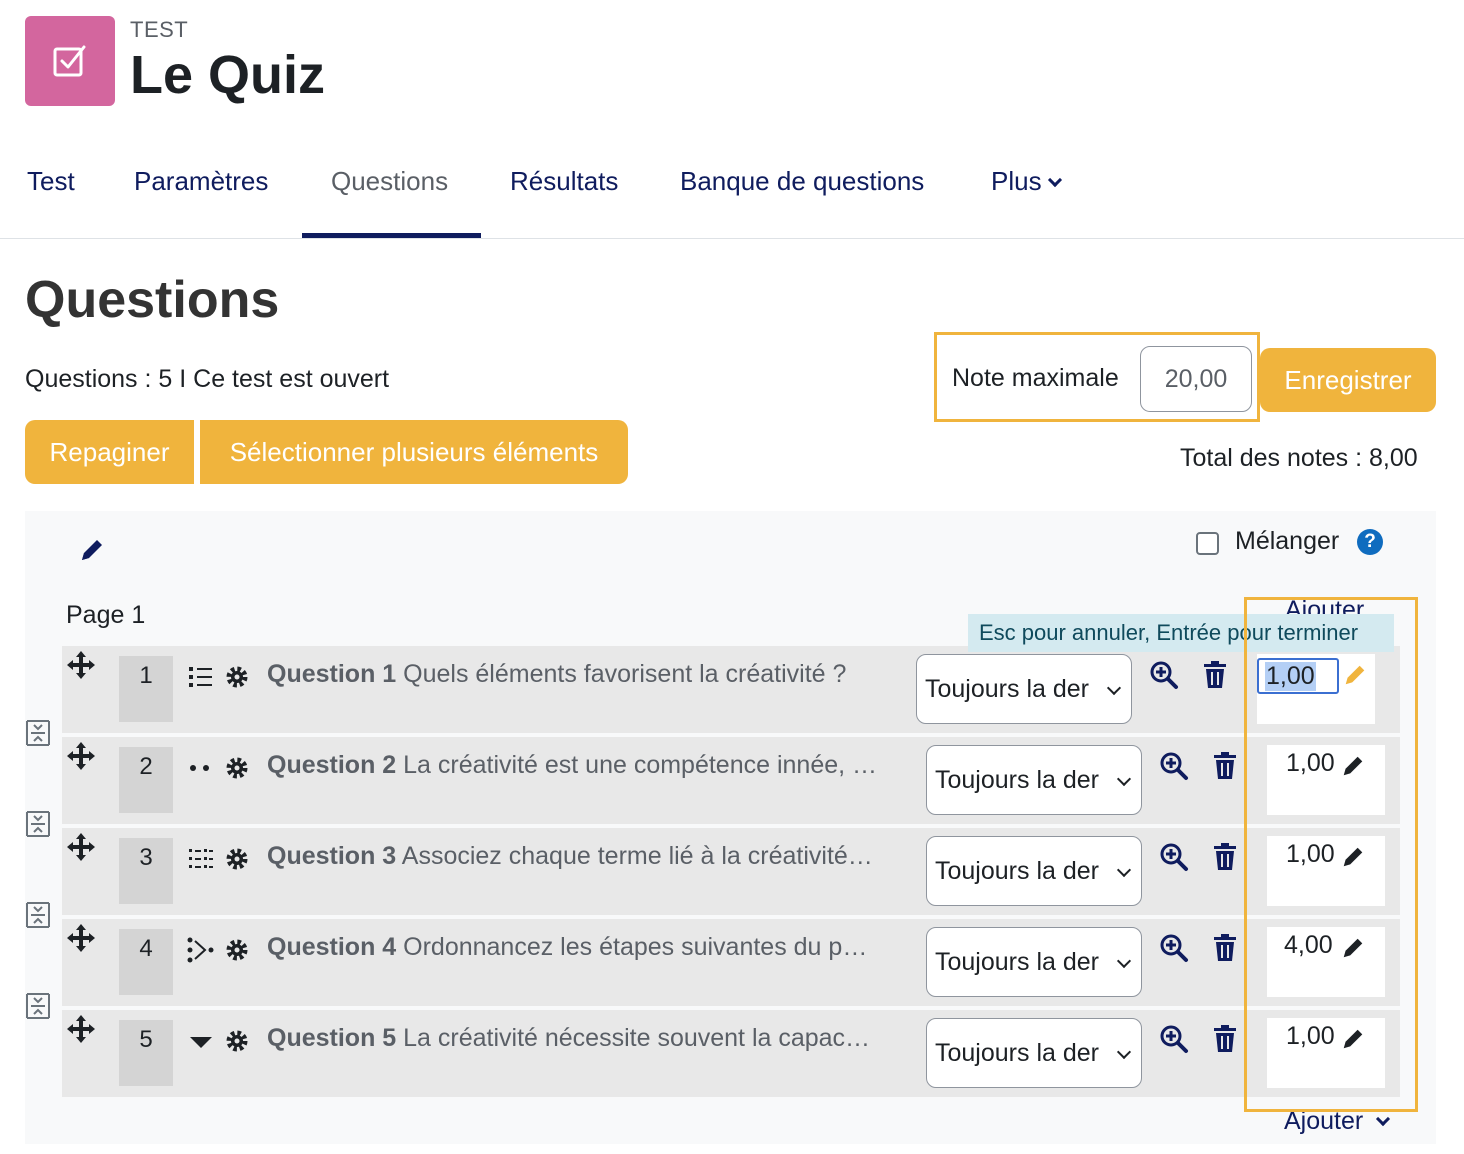 The image size is (1464, 1154). I want to click on question-title: Question 4, so click(332, 947).